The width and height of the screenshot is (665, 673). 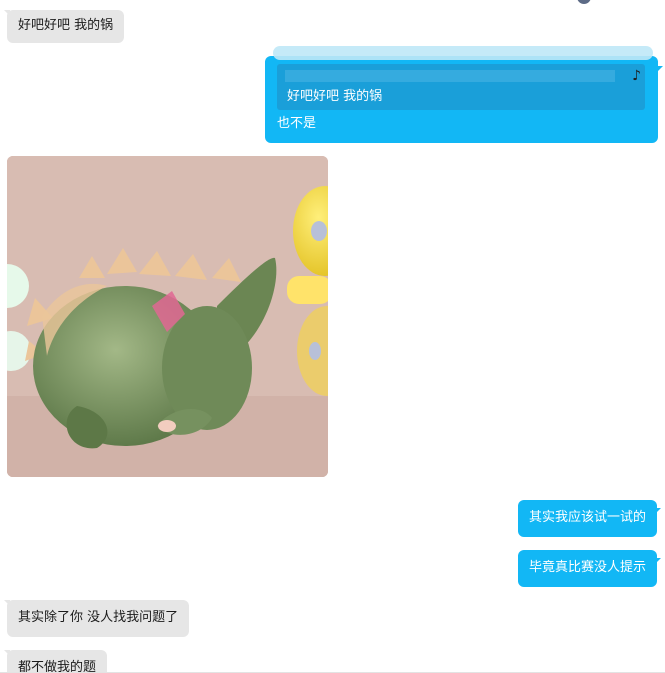 I want to click on emoji-icon, so click(x=584, y=2).